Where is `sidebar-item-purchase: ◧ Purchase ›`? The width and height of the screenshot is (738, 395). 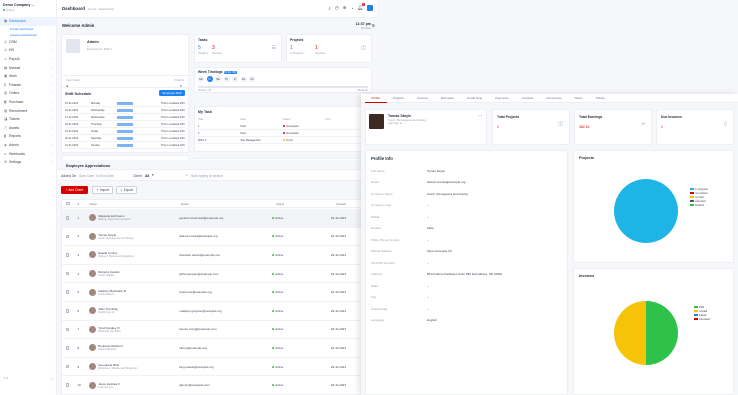 sidebar-item-purchase: ◧ Purchase › is located at coordinates (28, 102).